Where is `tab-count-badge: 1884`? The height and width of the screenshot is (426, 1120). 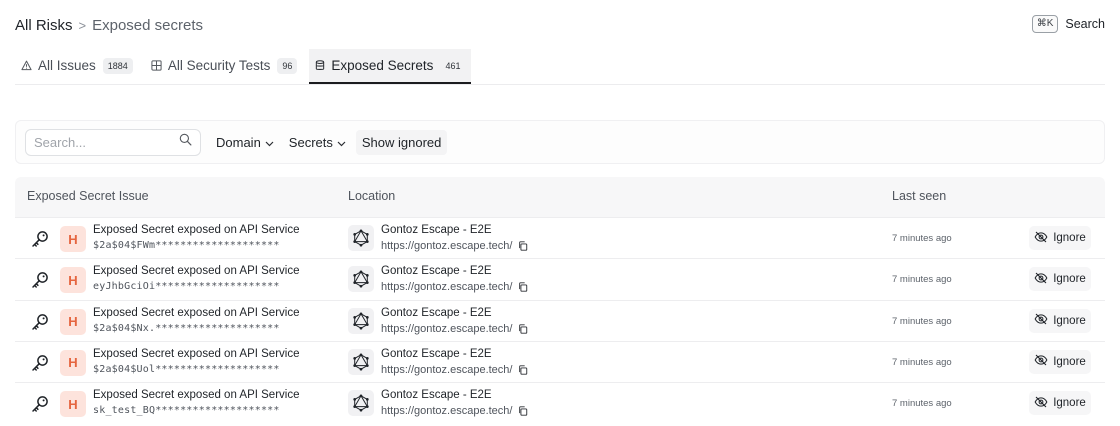
tab-count-badge: 1884 is located at coordinates (117, 65).